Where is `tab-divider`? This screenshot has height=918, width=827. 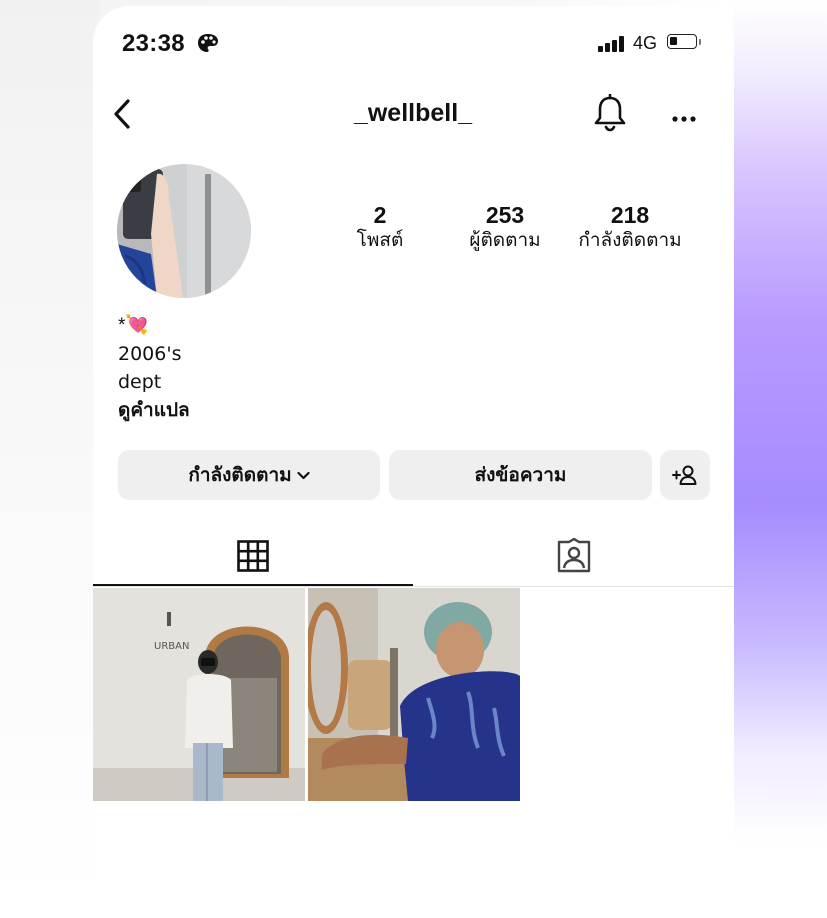 tab-divider is located at coordinates (413, 586).